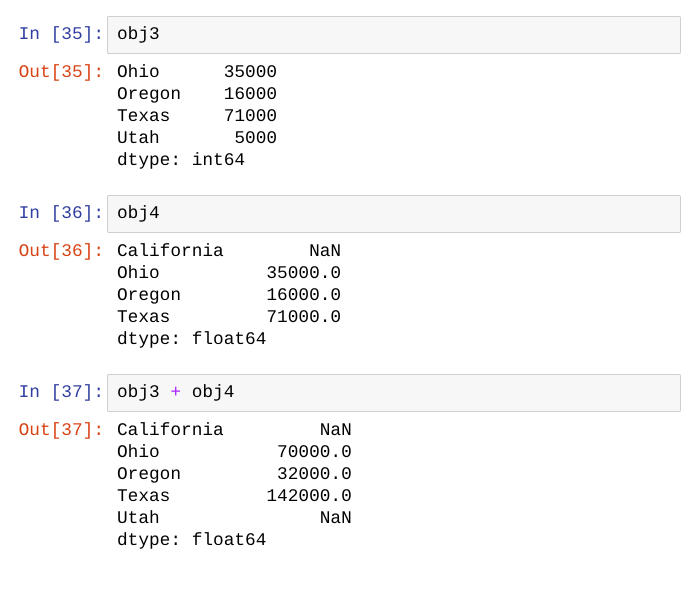  Describe the element at coordinates (234, 519) in the screenshot. I see `output-line: Utah NaN` at that location.